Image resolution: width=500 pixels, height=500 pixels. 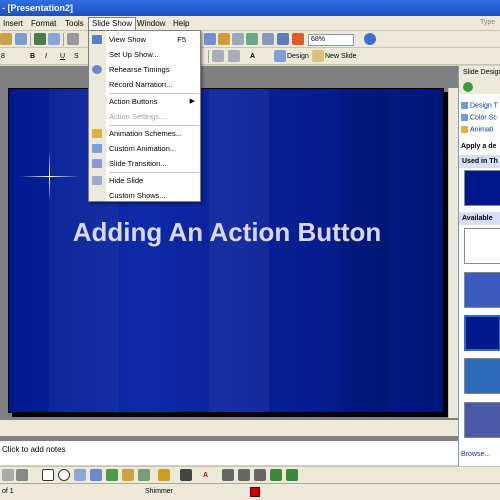 I want to click on wordart-icon, so click(x=96, y=475).